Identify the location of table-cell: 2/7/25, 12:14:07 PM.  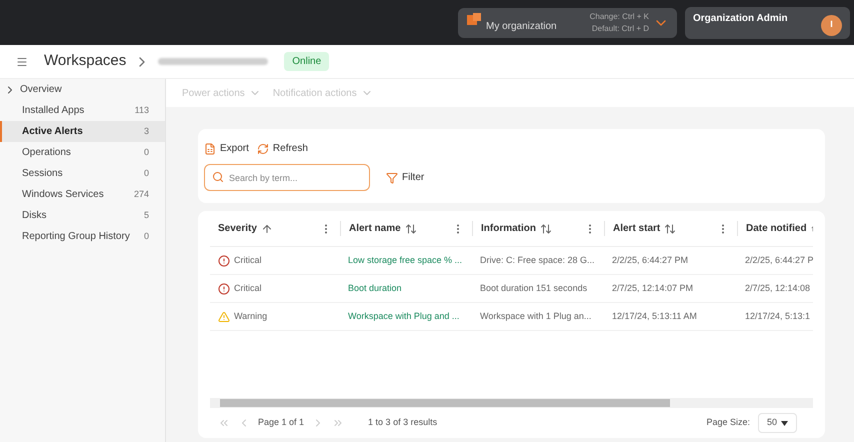
(653, 287).